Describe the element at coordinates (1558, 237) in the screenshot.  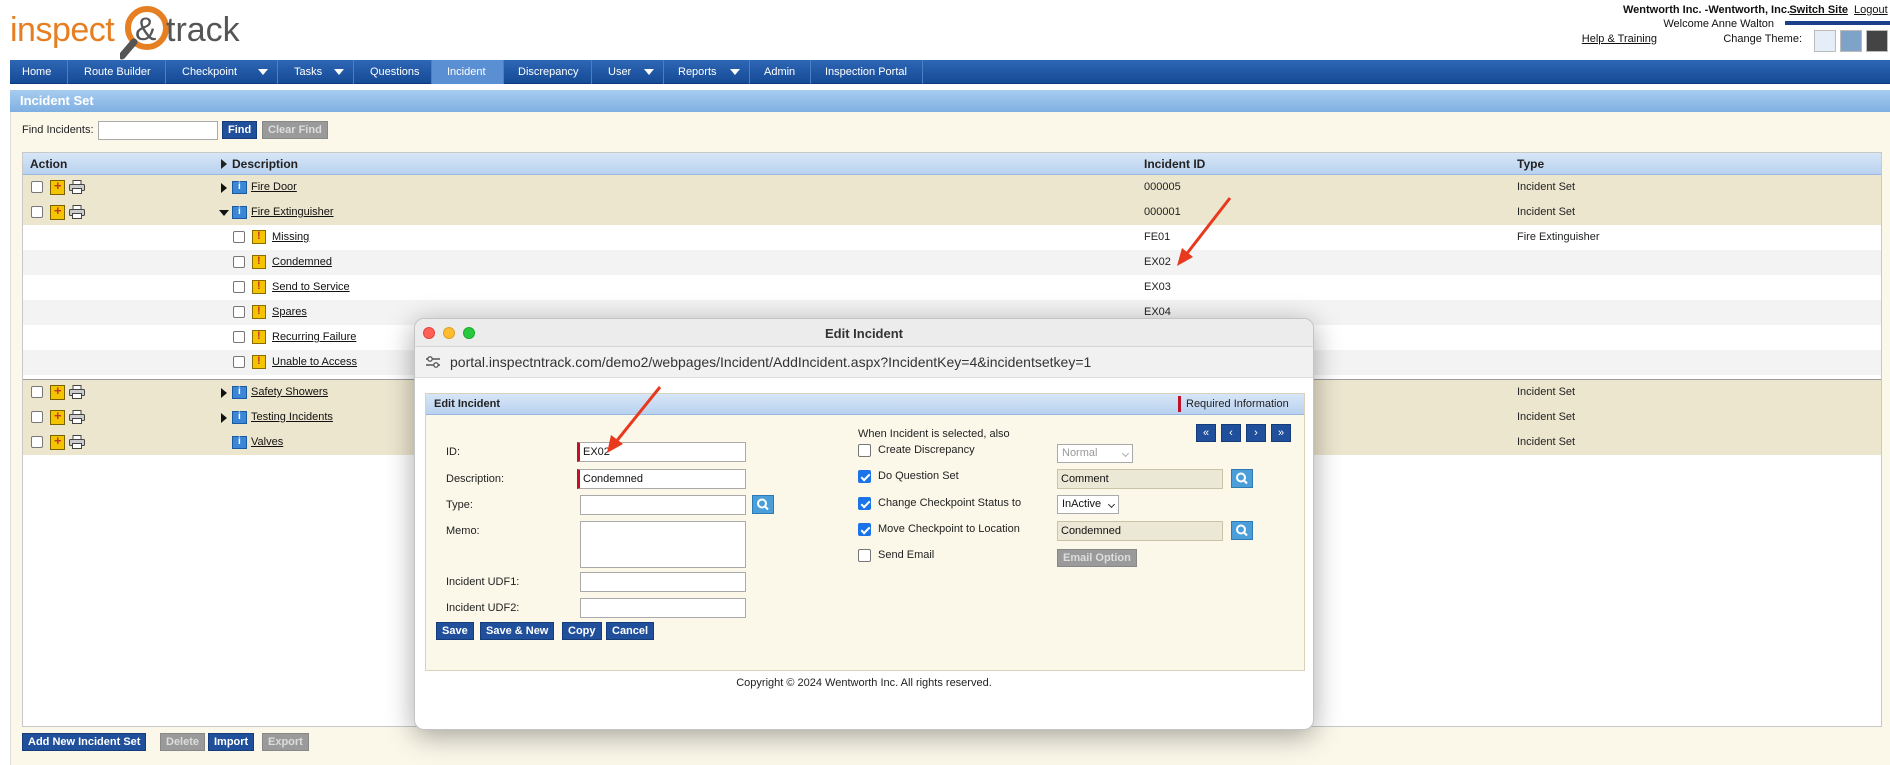
I see `row-type: Fire Extinguisher` at that location.